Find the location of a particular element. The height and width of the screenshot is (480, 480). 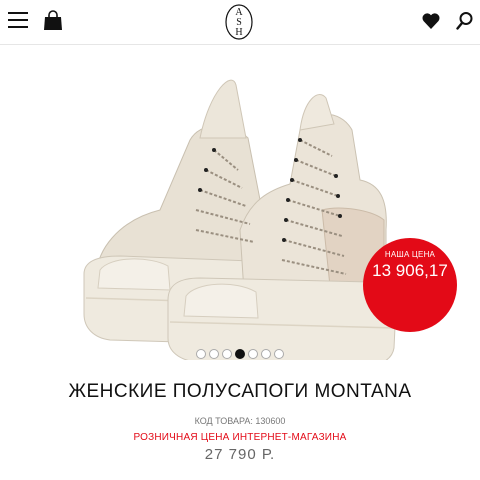

site-header: A S H is located at coordinates (240, 22).